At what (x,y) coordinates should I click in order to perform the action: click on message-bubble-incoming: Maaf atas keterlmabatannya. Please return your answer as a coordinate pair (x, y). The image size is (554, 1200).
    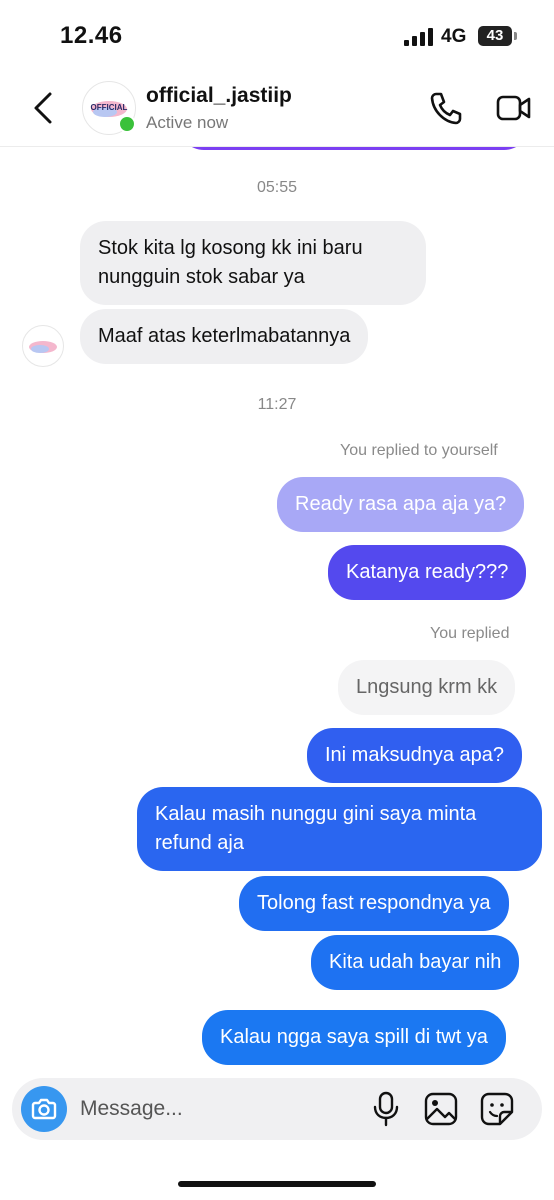
    Looking at the image, I should click on (224, 336).